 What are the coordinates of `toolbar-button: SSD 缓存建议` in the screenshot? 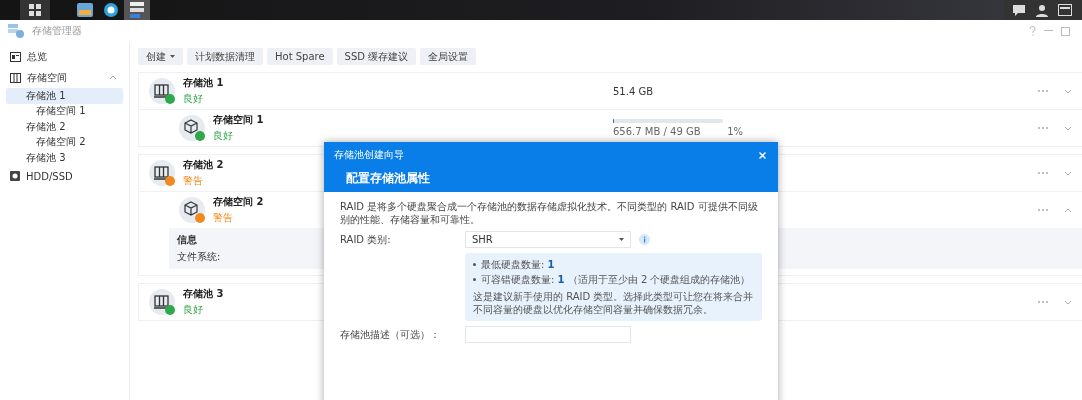 It's located at (376, 56).